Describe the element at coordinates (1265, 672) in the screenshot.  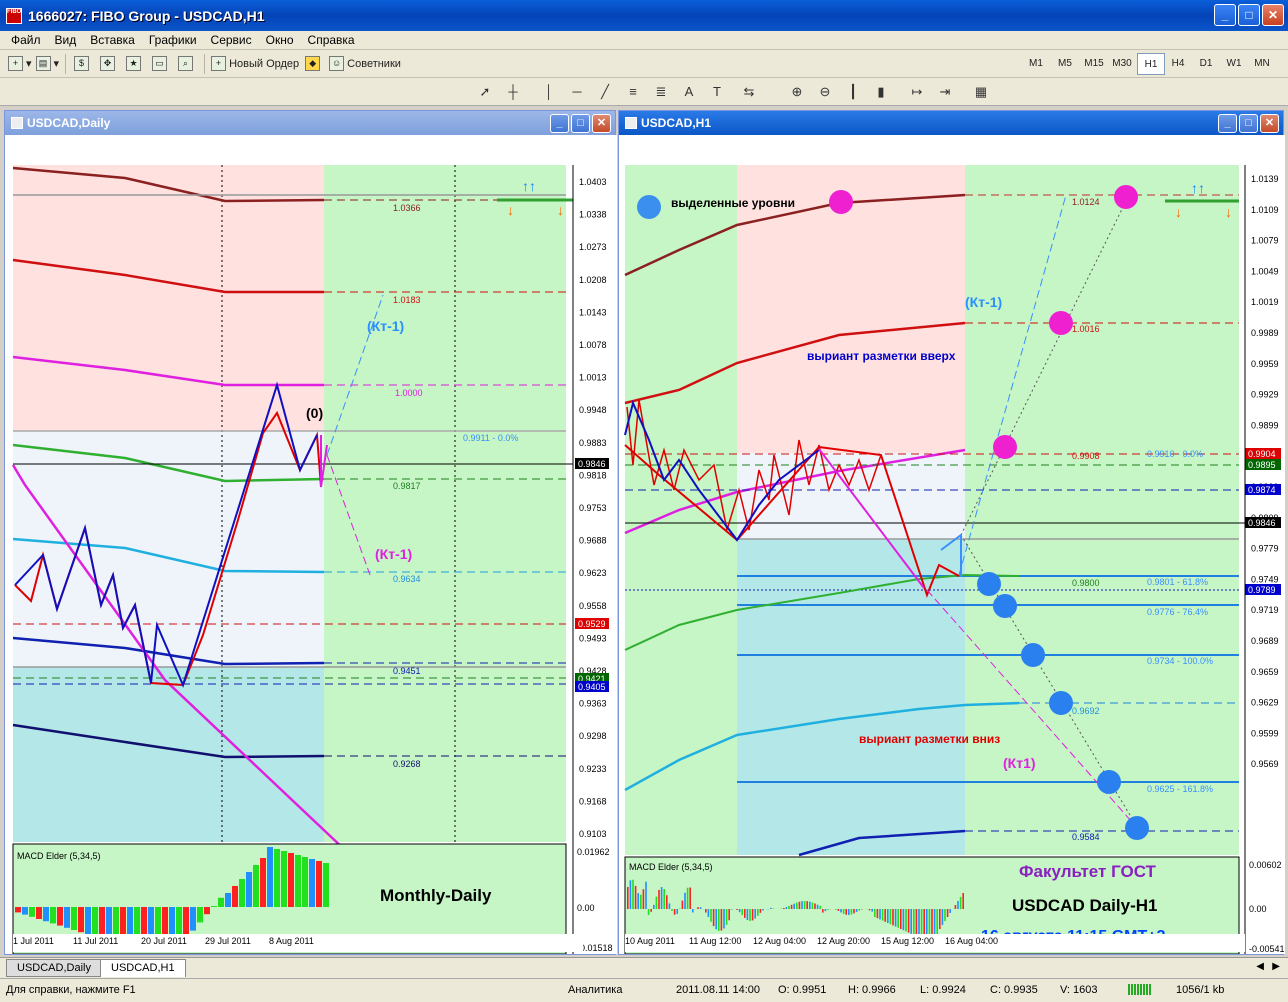
I see `price-tick: 0.9659` at that location.